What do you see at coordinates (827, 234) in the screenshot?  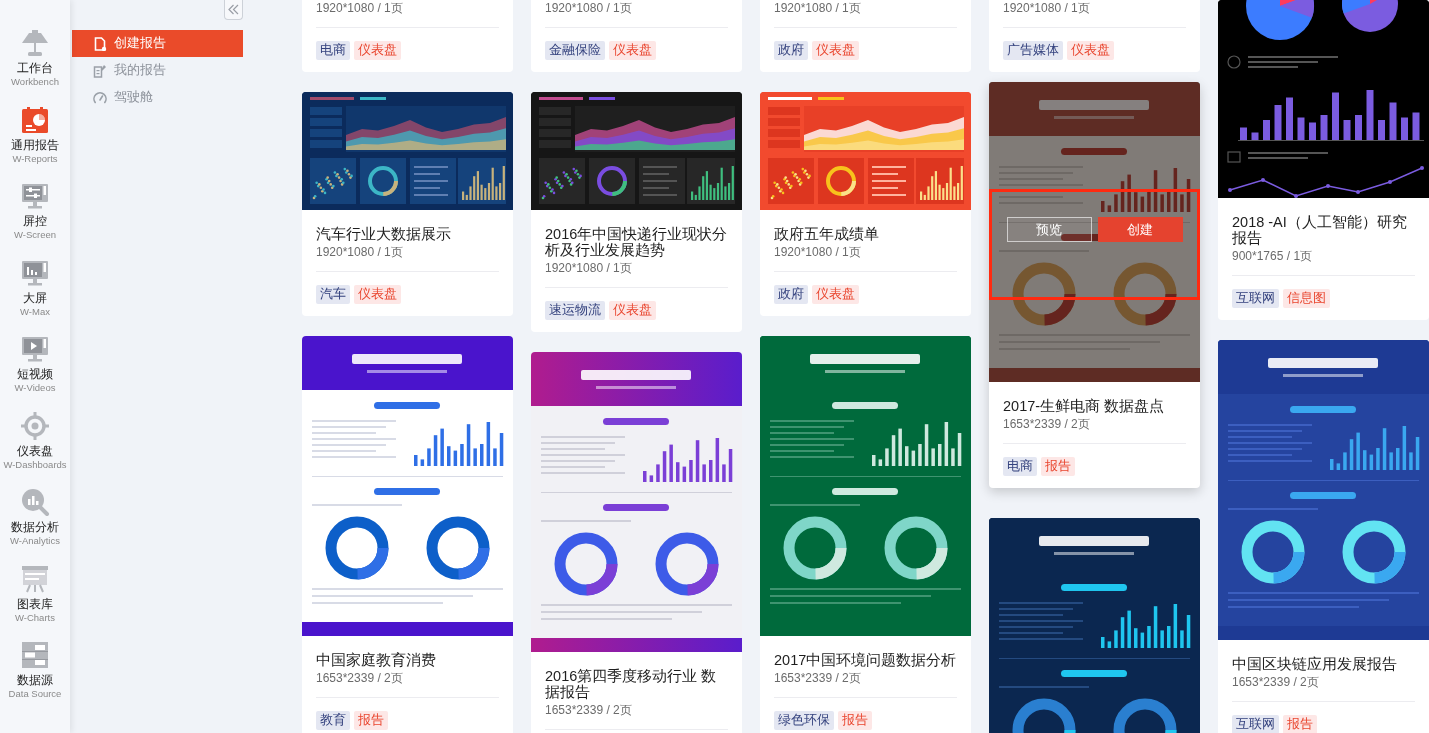 I see `card-title: 政府五年成绩单` at bounding box center [827, 234].